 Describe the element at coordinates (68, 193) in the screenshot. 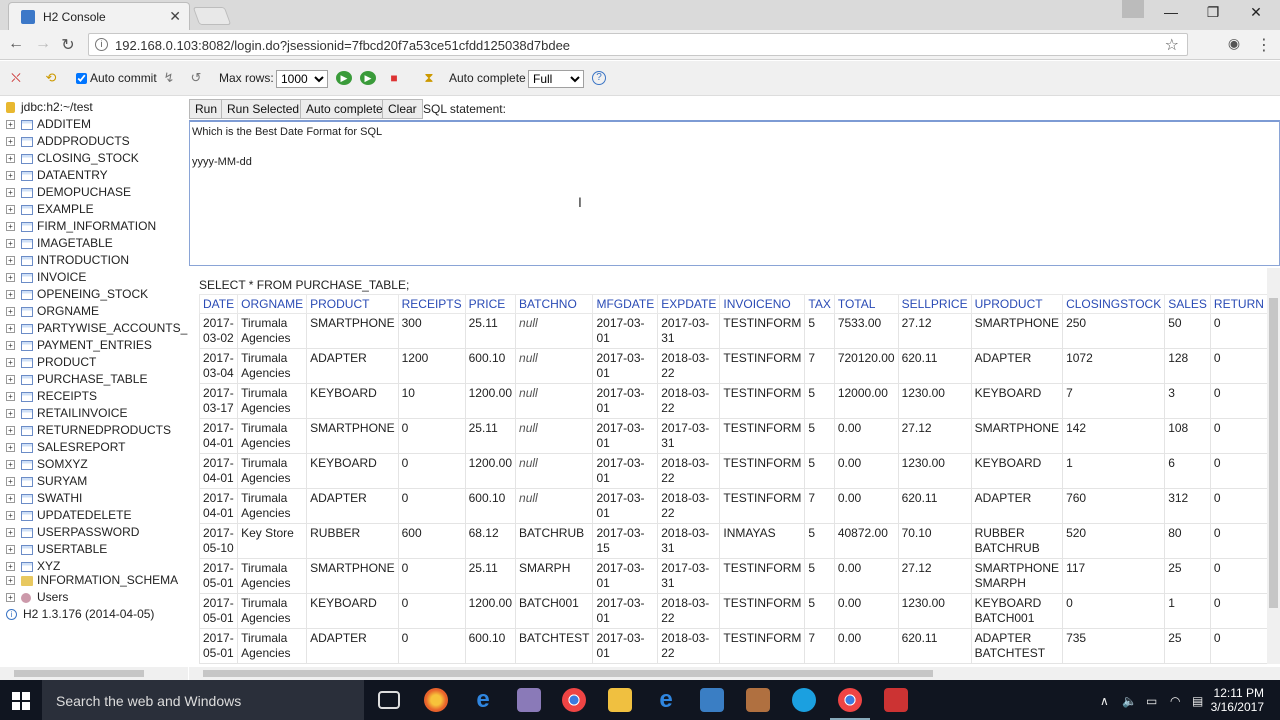

I see `tree-table-item: + DEMOPUCHASE` at that location.